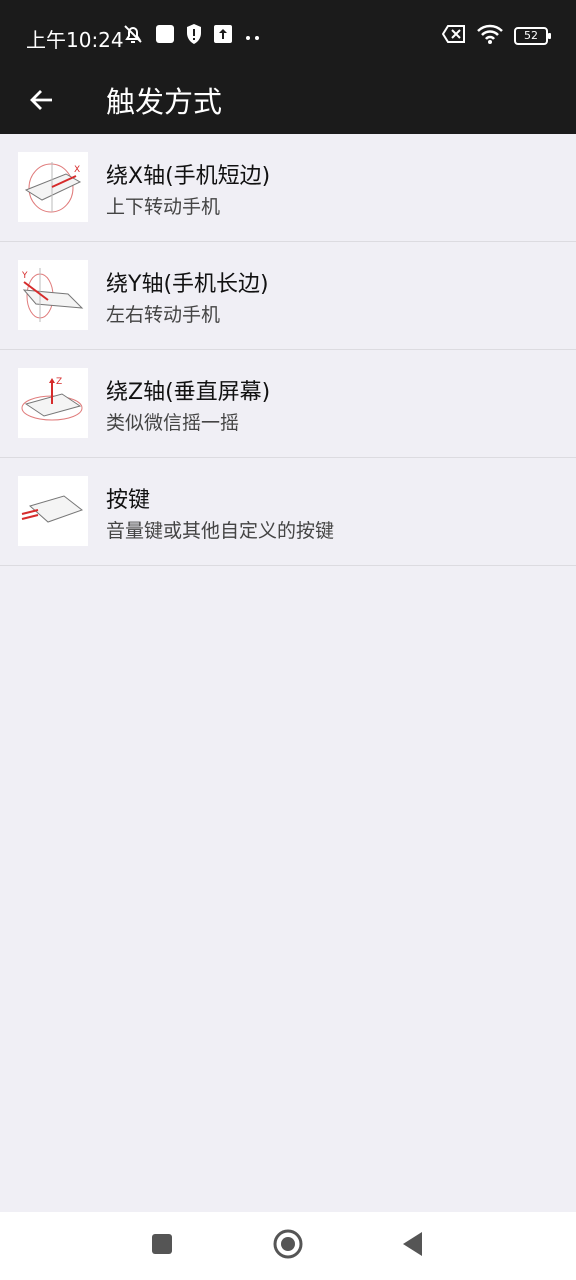 The image size is (576, 1280). I want to click on list-item-key: 按键 音量键或其他自定义的按键, so click(288, 512).